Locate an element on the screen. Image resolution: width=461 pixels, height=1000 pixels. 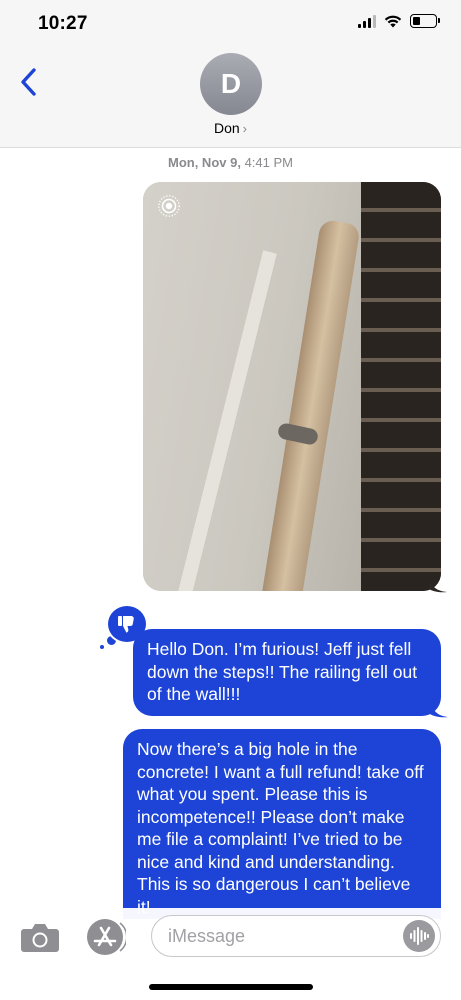
message-timestamp: Mon, Nov 9, 4:41 PM is located at coordinates (230, 162).